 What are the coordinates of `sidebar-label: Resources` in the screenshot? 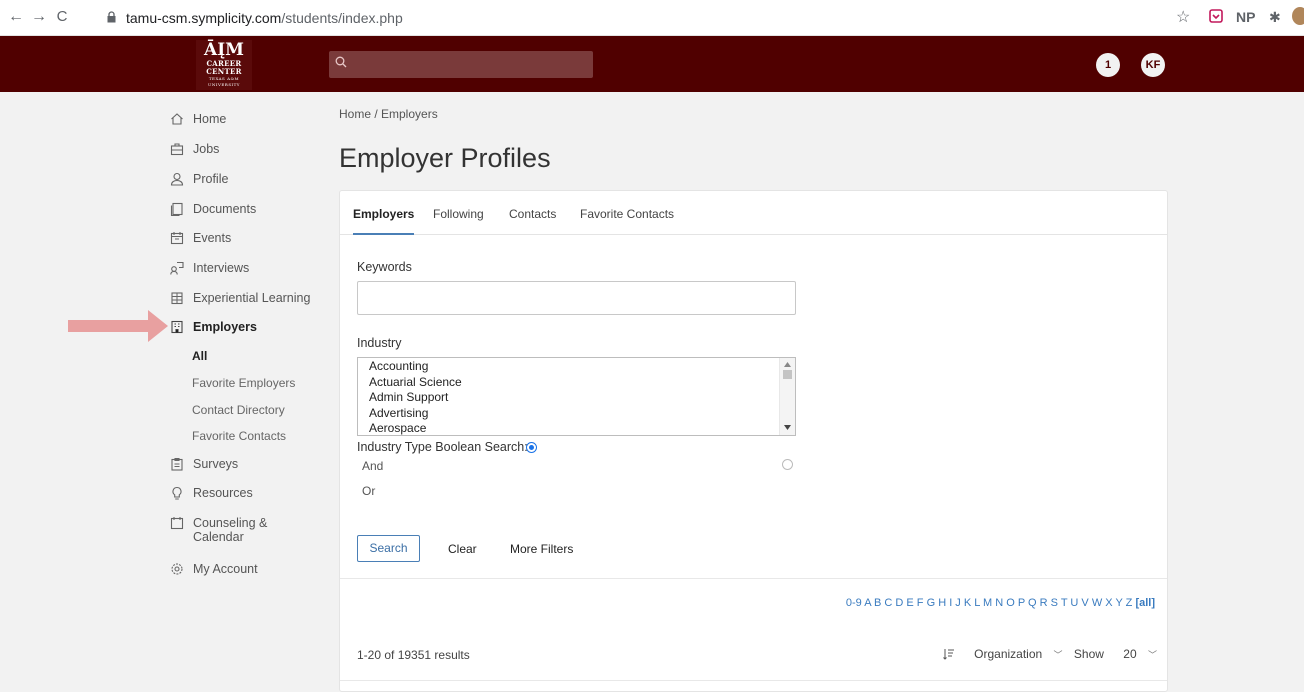 It's located at (223, 493).